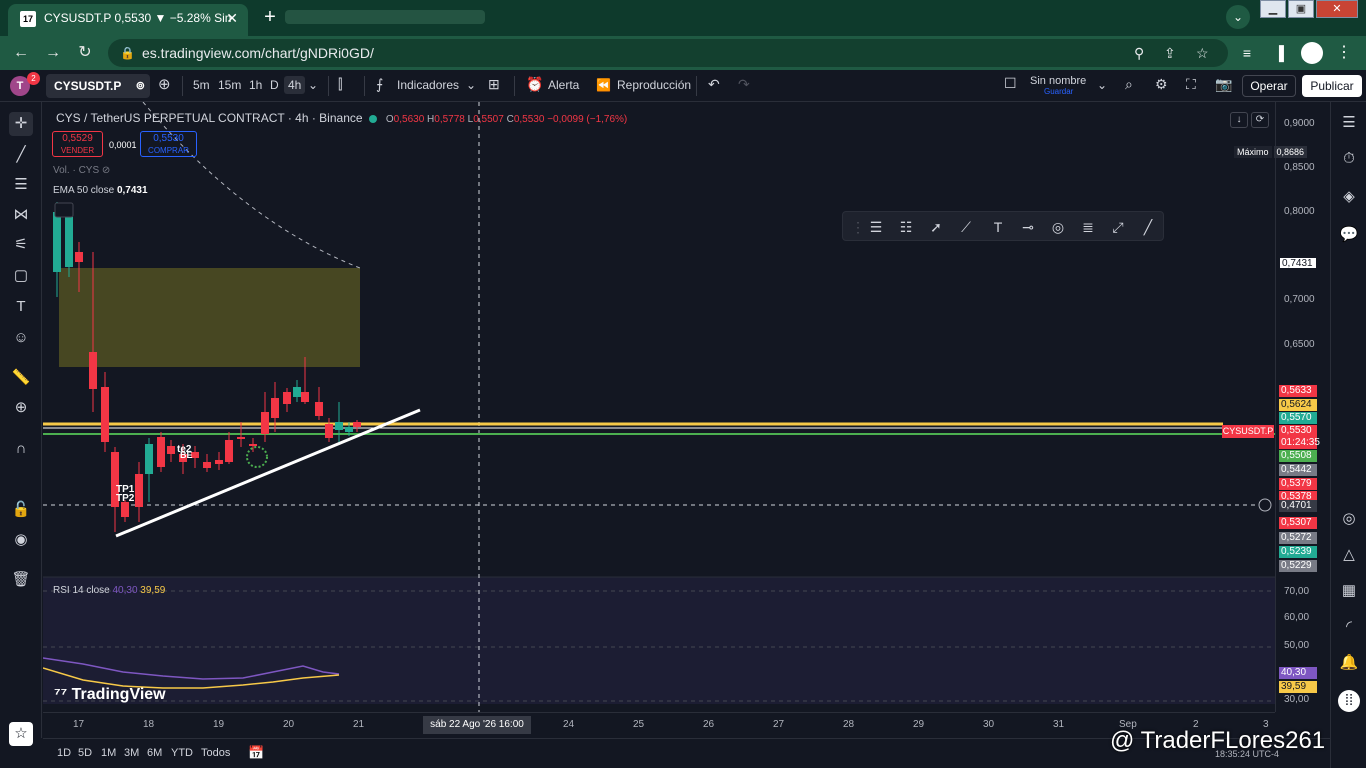  I want to click on maximize-button: ▣, so click(1301, 9).